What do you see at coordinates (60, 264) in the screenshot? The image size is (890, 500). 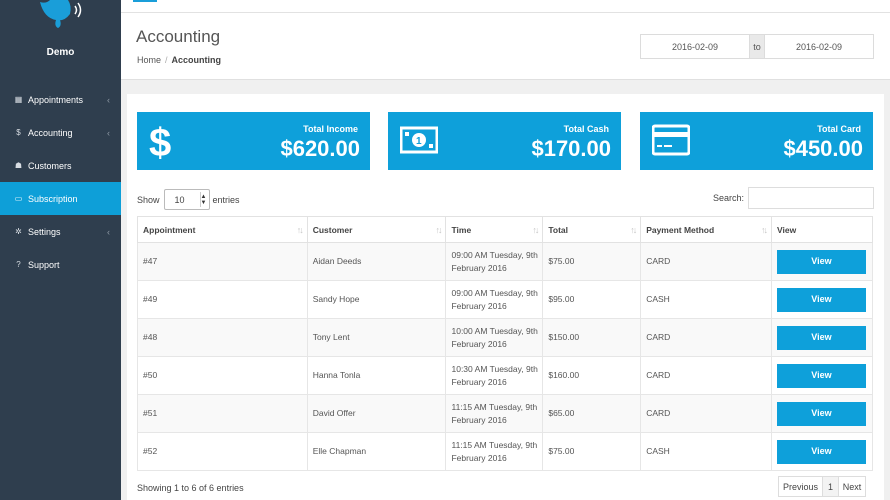 I see `sidebar-item-support: ? Support` at bounding box center [60, 264].